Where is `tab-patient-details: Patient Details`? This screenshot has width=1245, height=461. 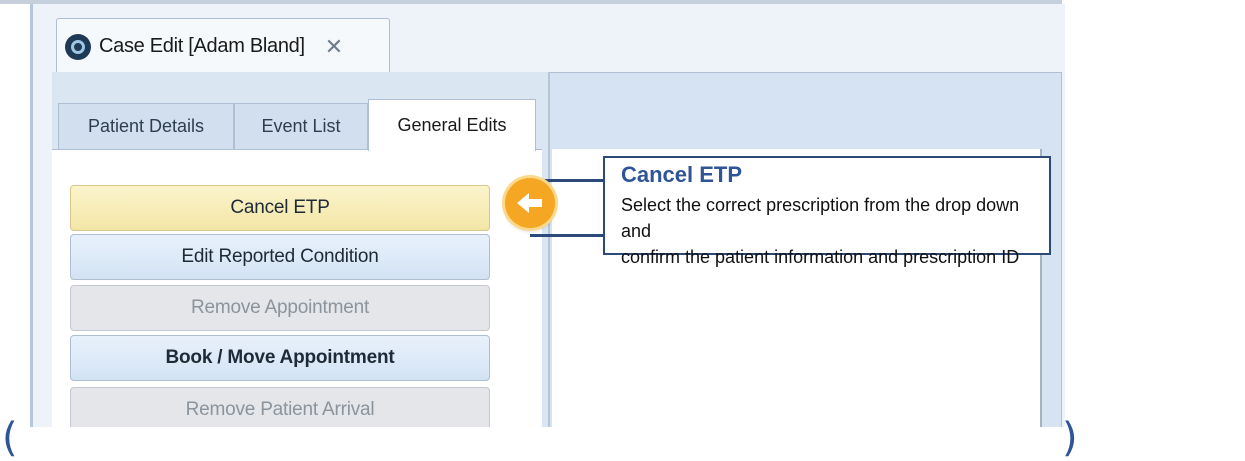
tab-patient-details: Patient Details is located at coordinates (146, 126).